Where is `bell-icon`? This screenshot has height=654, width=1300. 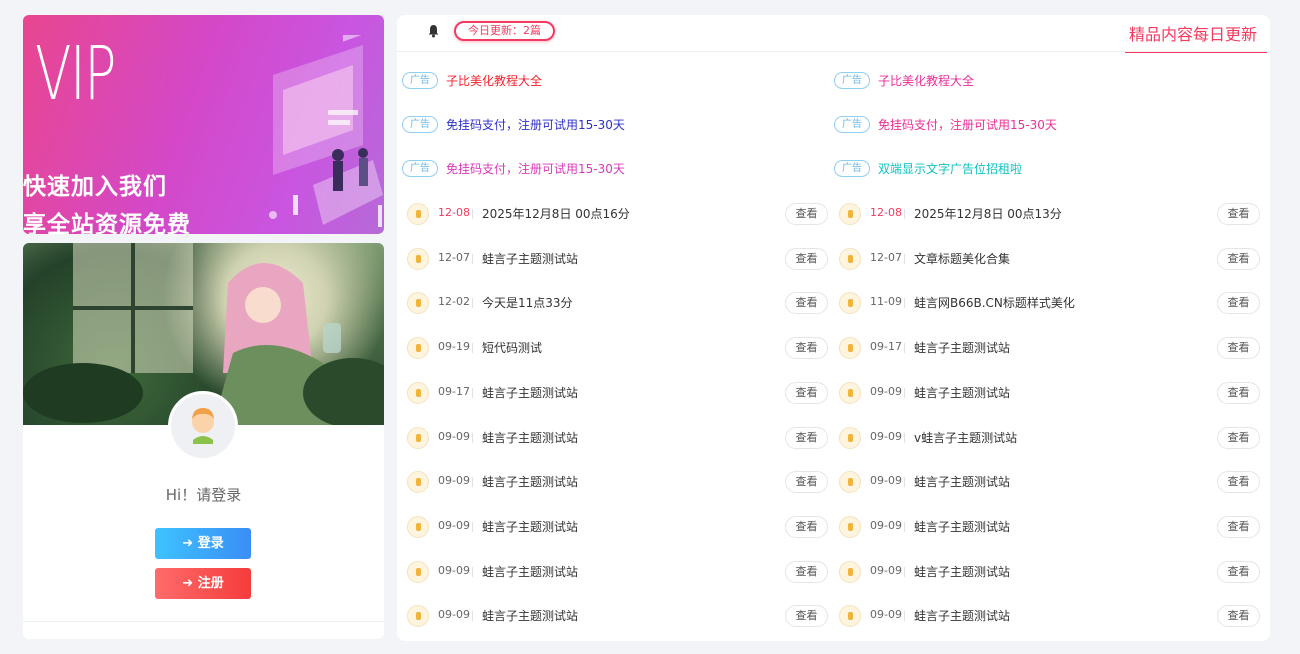 bell-icon is located at coordinates (433, 31).